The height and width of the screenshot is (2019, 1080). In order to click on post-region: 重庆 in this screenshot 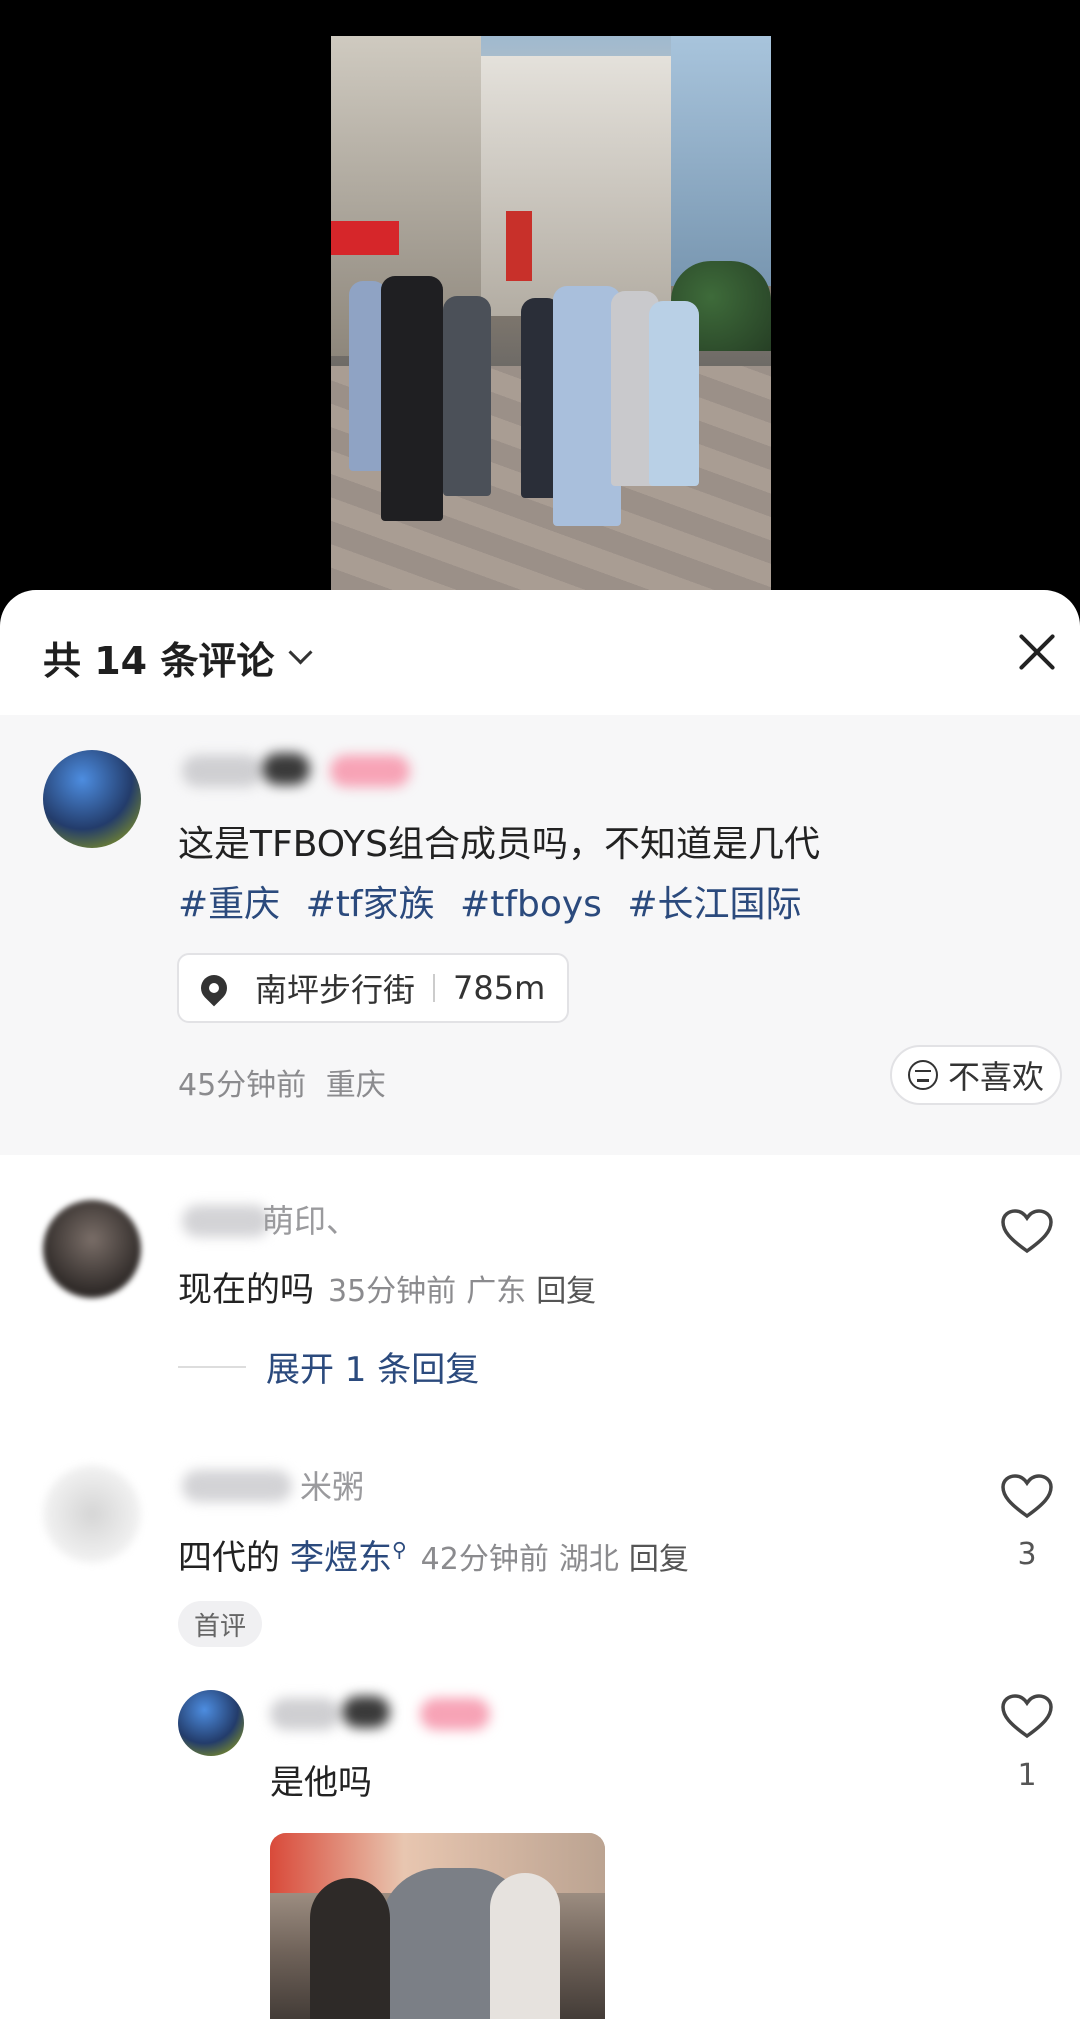, I will do `click(355, 1085)`.